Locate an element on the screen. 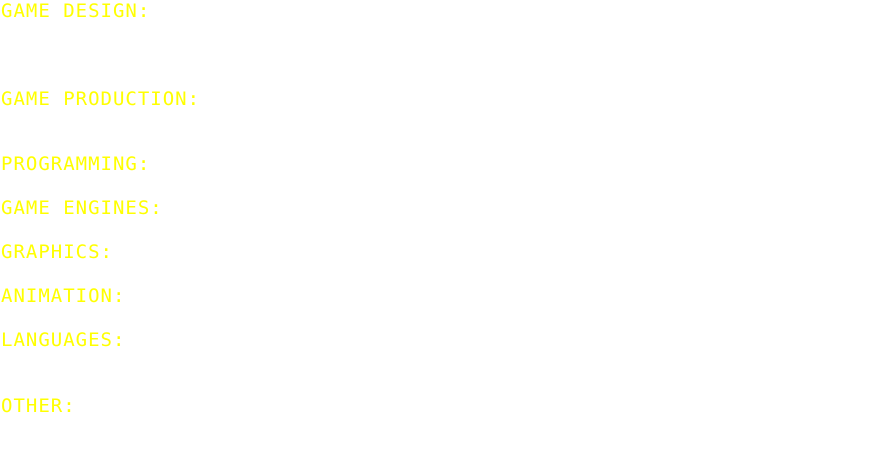 The height and width of the screenshot is (468, 875). game-design-heading: GAME DESIGN: is located at coordinates (76, 11).